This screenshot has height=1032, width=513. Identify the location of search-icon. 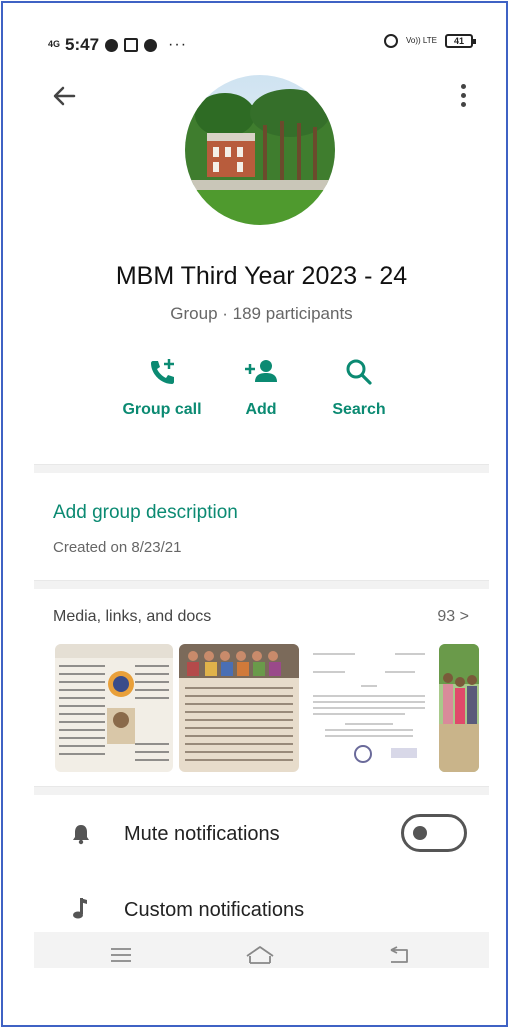
(359, 372).